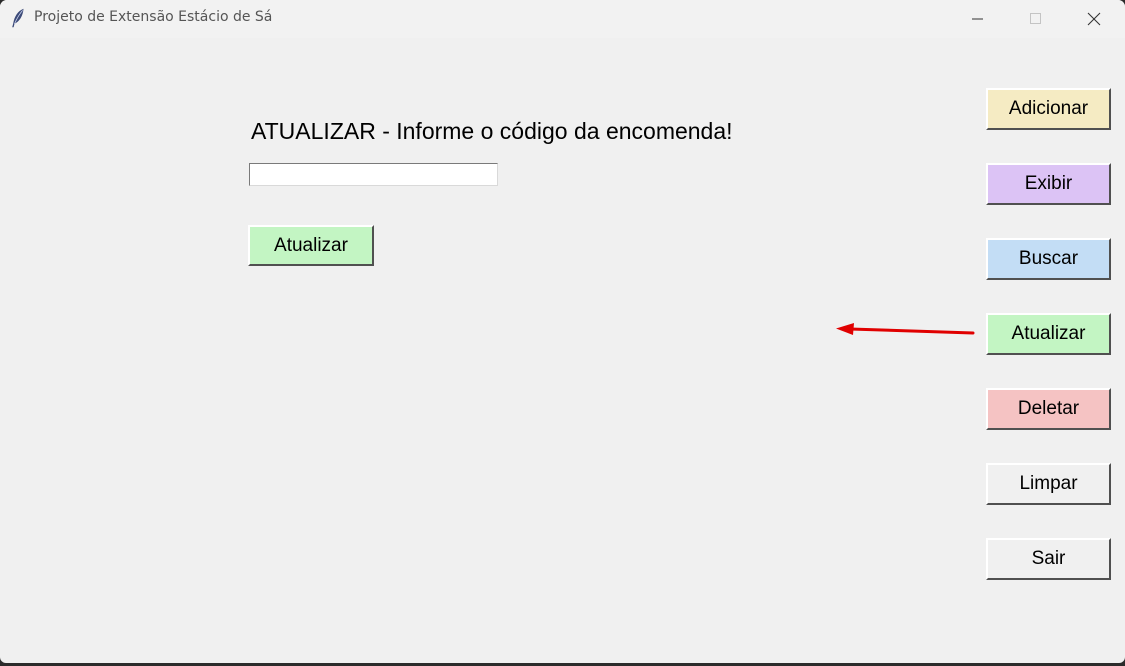  What do you see at coordinates (373, 174) in the screenshot?
I see `order-code-input` at bounding box center [373, 174].